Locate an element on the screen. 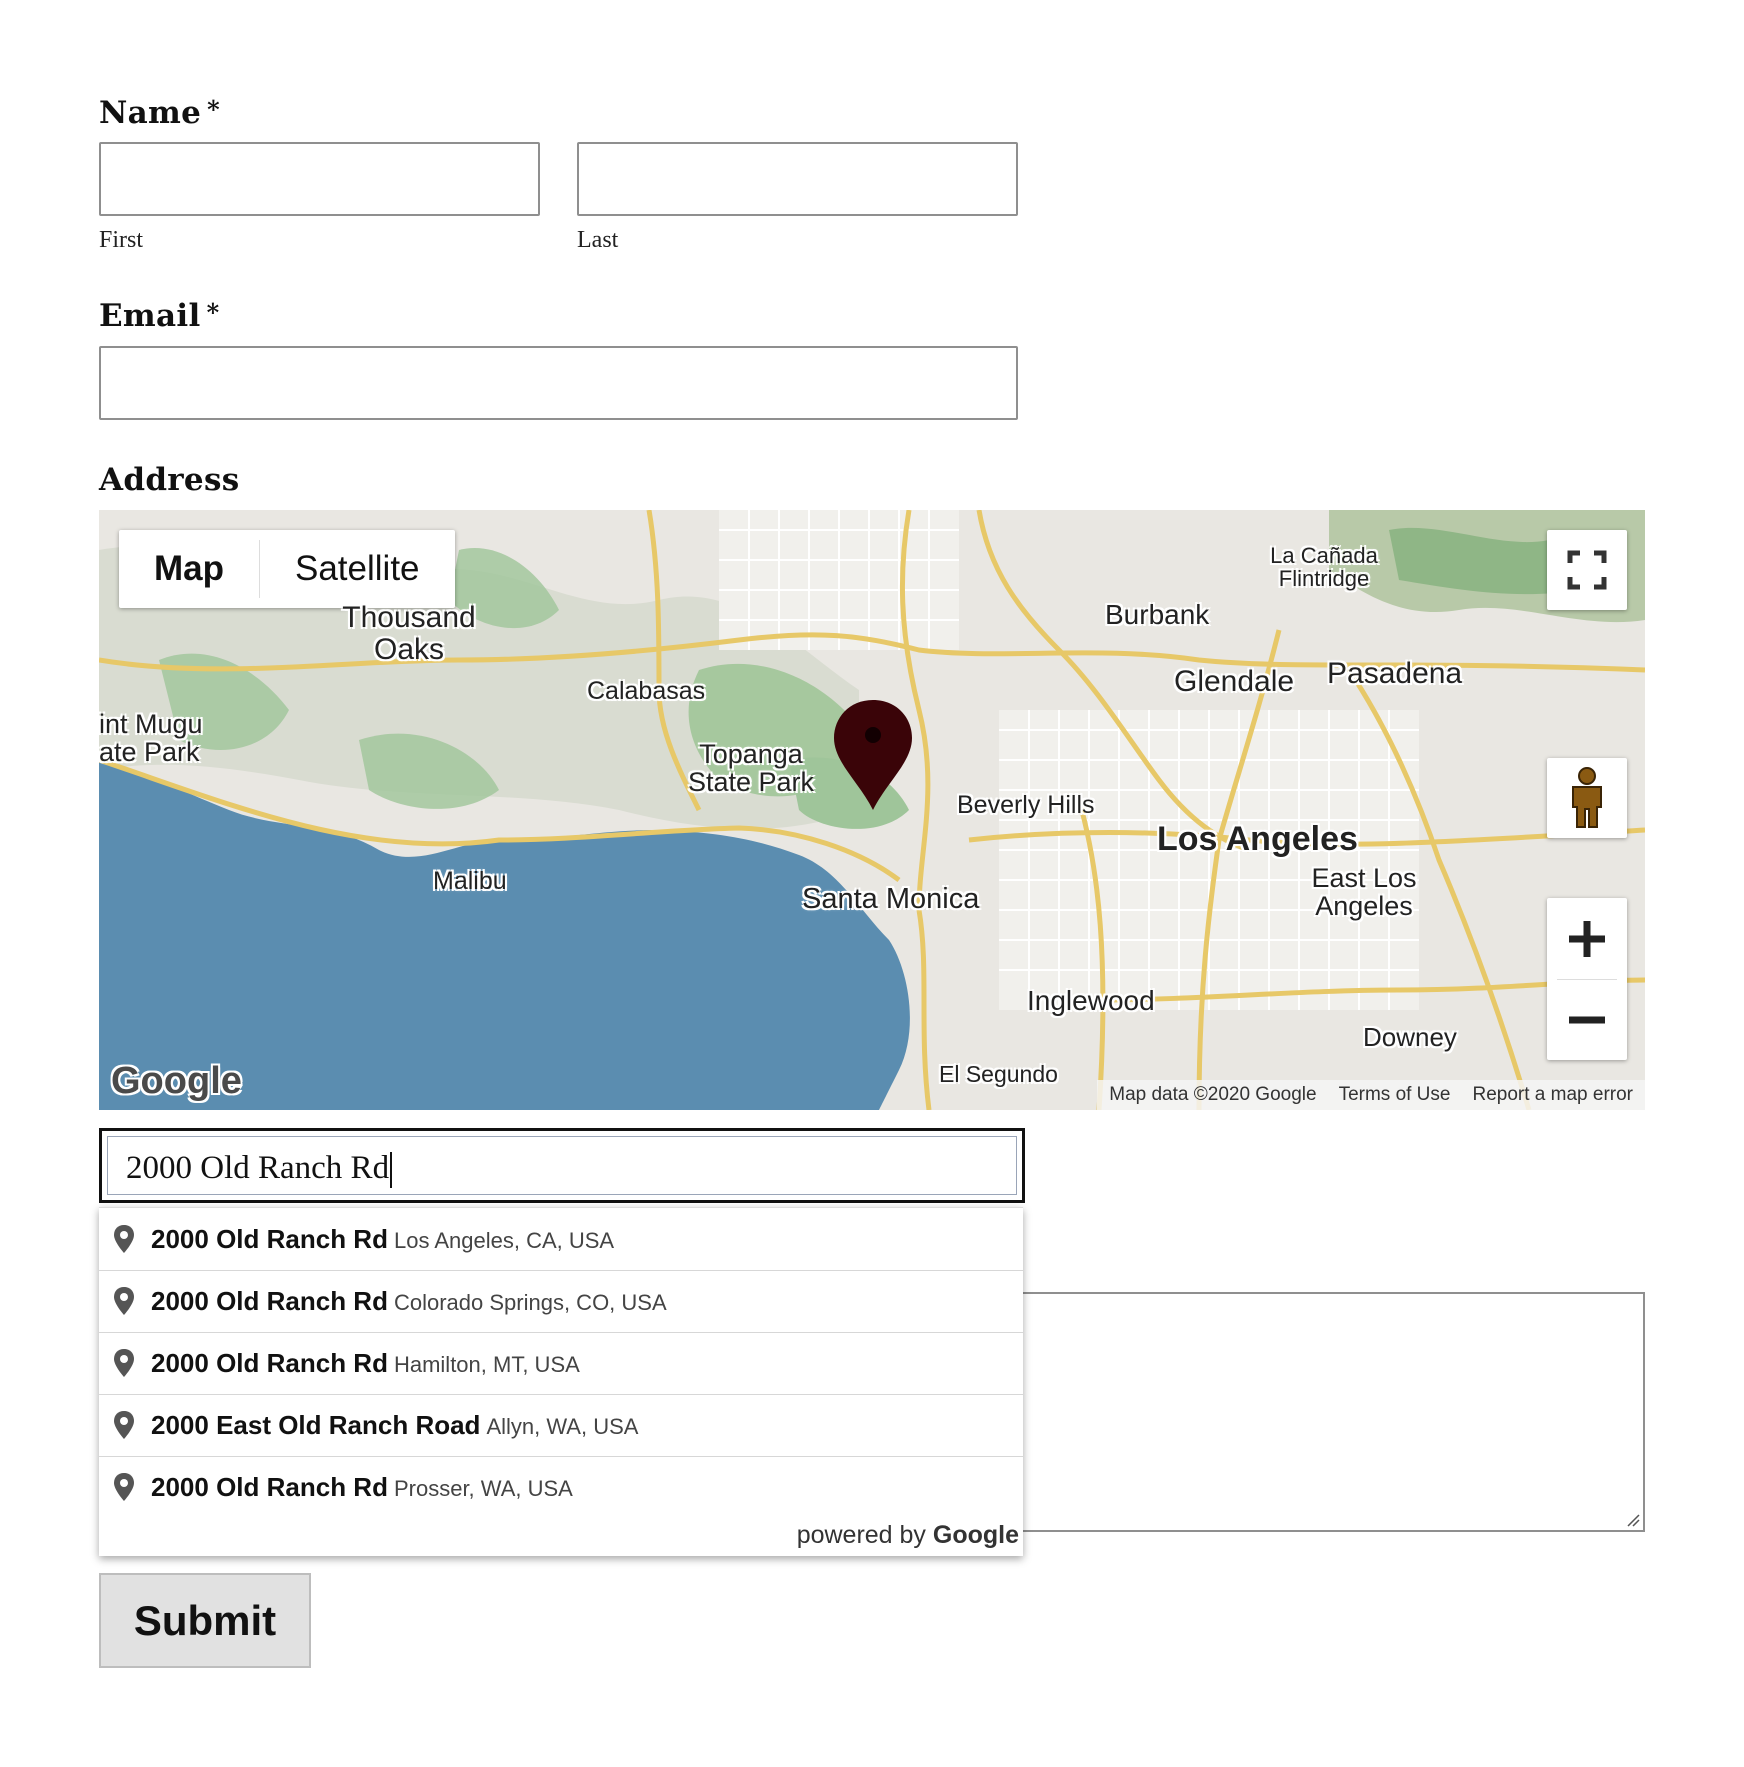 This screenshot has width=1744, height=1767. place-thousand-oaks: Thousand Oaks is located at coordinates (409, 633).